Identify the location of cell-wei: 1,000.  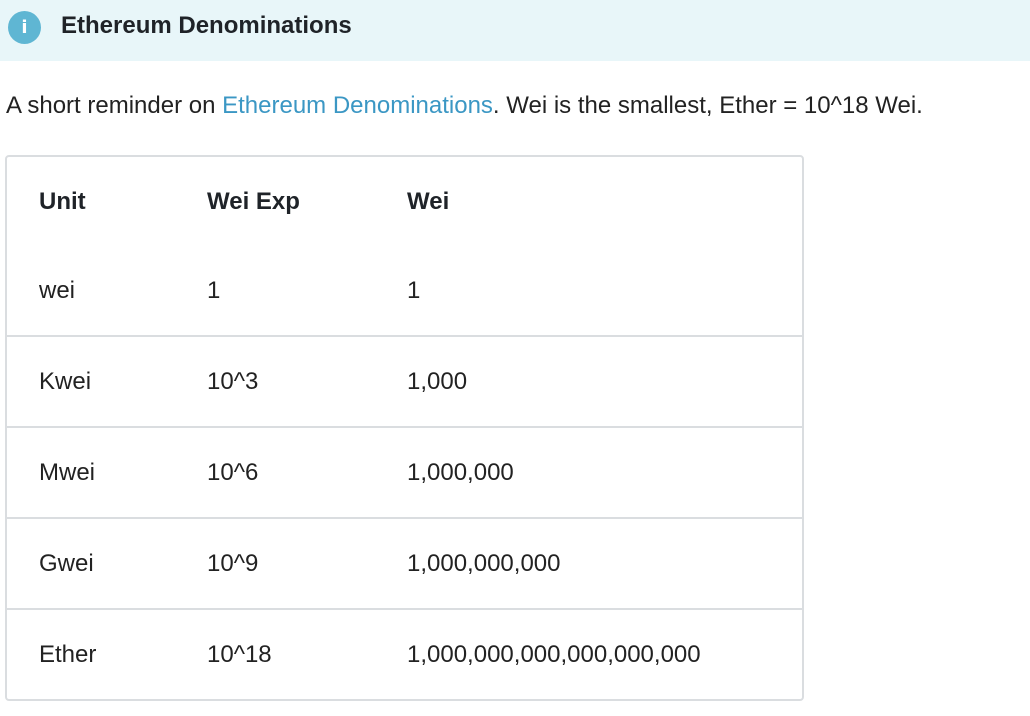
(604, 381).